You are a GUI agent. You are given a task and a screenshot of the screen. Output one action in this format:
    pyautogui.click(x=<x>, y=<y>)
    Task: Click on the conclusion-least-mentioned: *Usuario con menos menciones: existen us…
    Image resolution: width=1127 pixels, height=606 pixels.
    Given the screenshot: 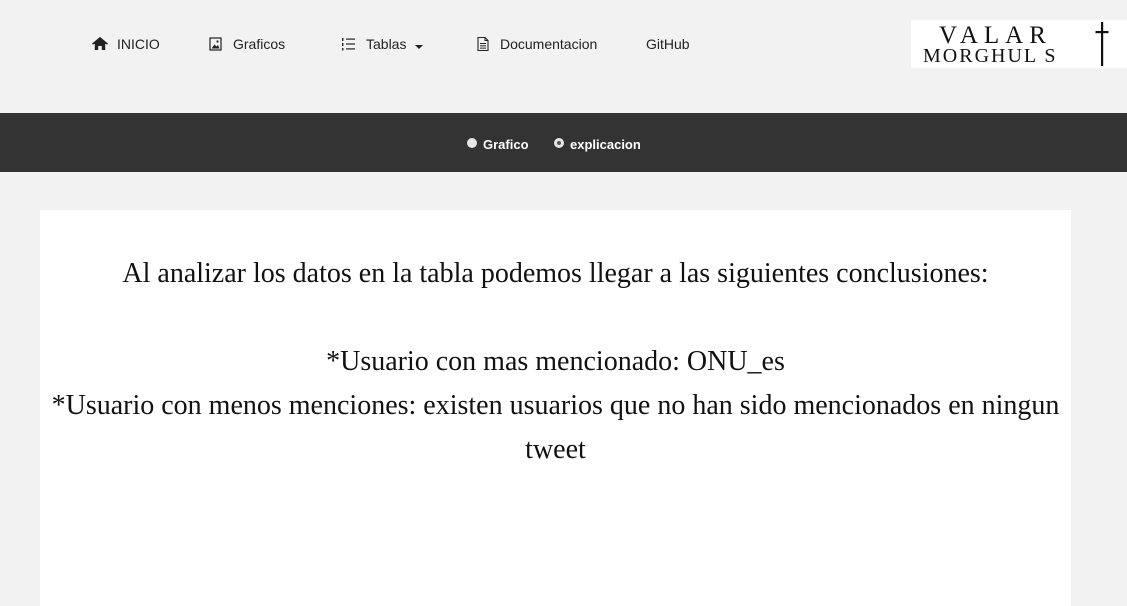 What is the action you would take?
    pyautogui.click(x=555, y=427)
    